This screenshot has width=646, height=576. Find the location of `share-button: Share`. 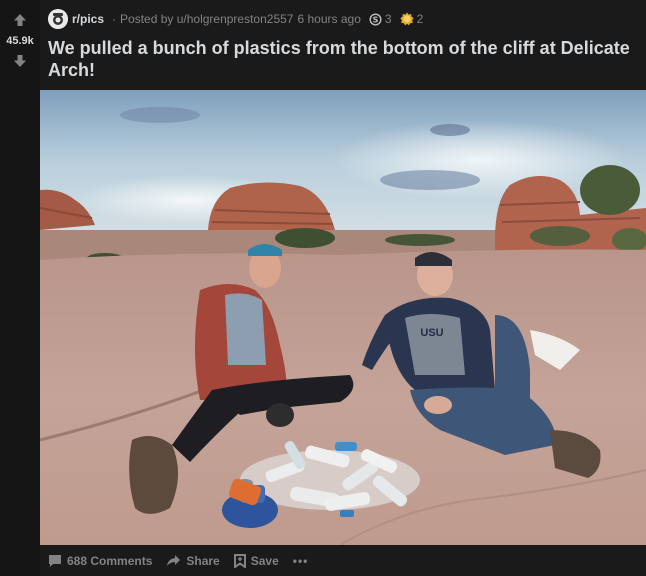

share-button: Share is located at coordinates (193, 560).